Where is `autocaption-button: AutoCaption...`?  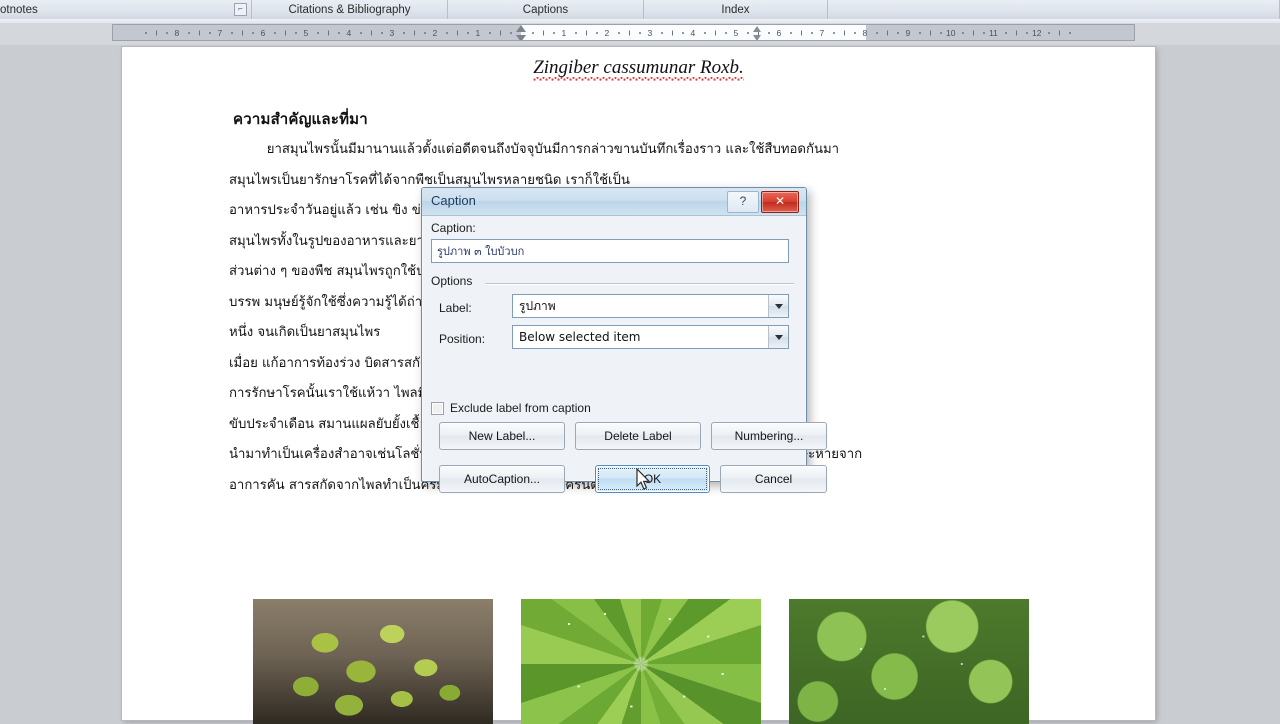
autocaption-button: AutoCaption... is located at coordinates (502, 479).